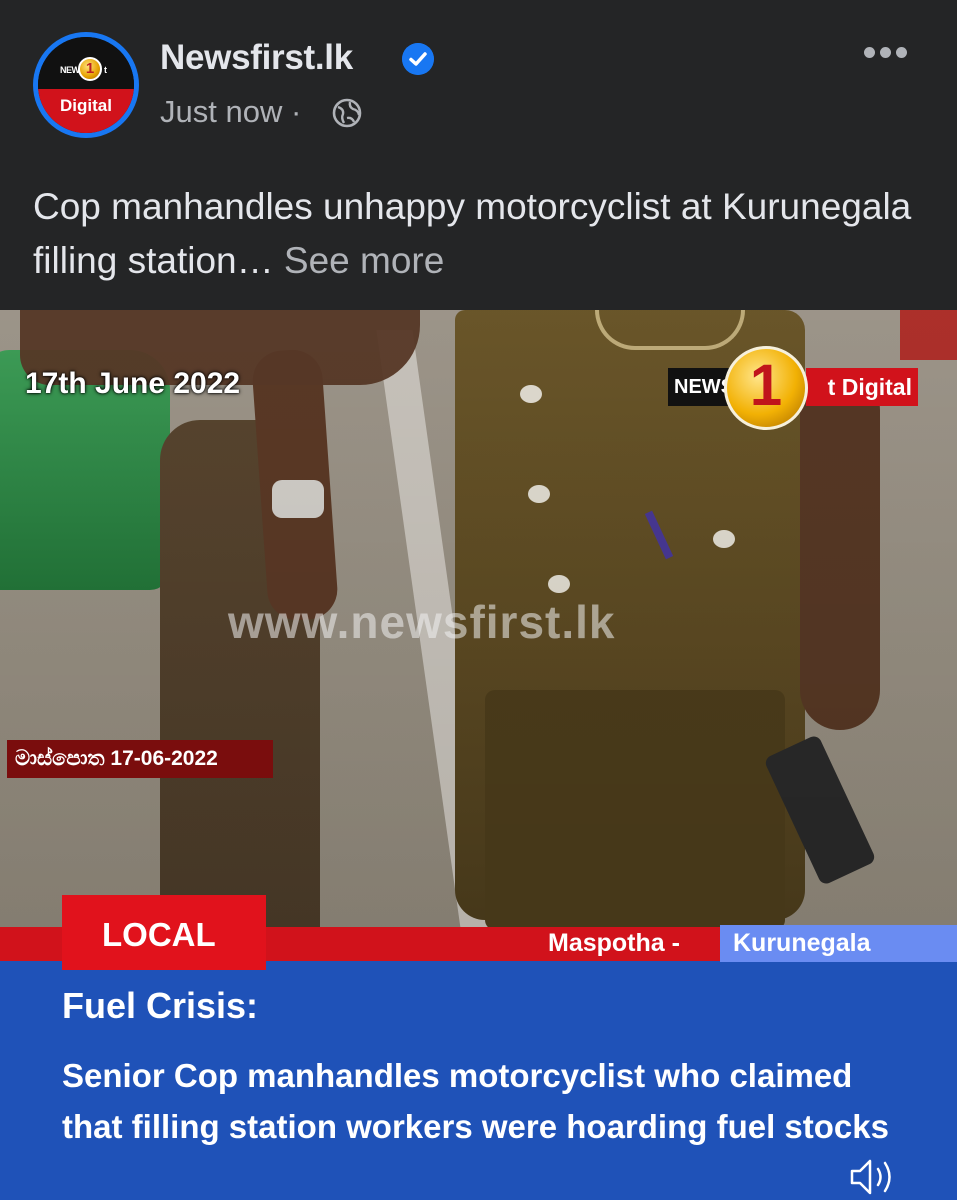  Describe the element at coordinates (364, 260) in the screenshot. I see `see-more-link: See more` at that location.